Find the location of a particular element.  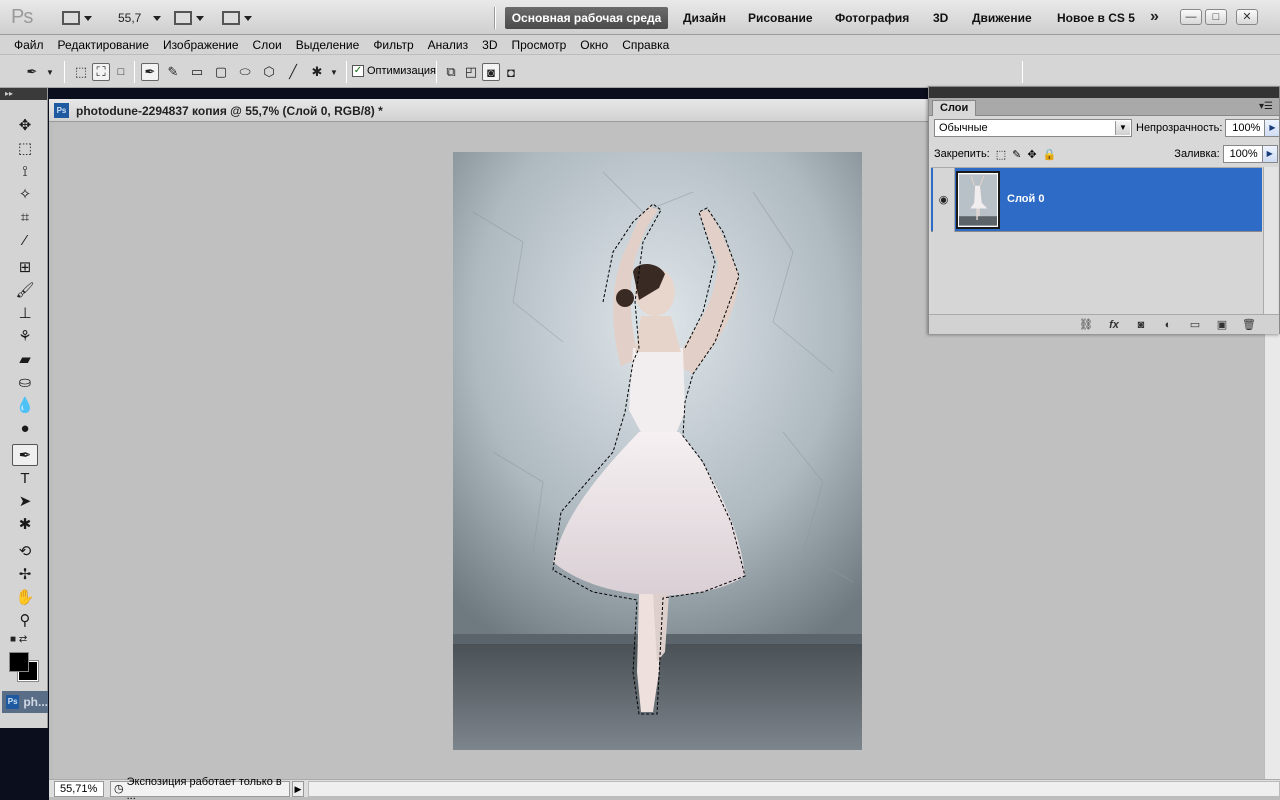

zoom-level-dropdown: 55,7 is located at coordinates (140, 18).